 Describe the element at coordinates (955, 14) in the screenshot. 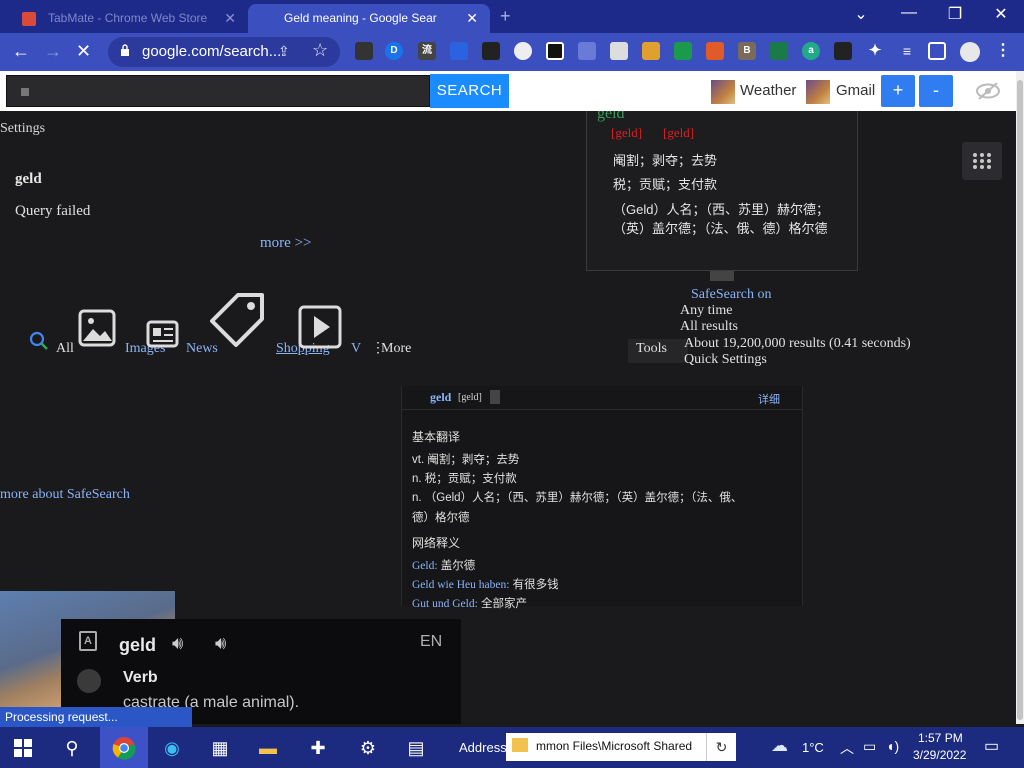

I see `restore-button: ❐` at that location.